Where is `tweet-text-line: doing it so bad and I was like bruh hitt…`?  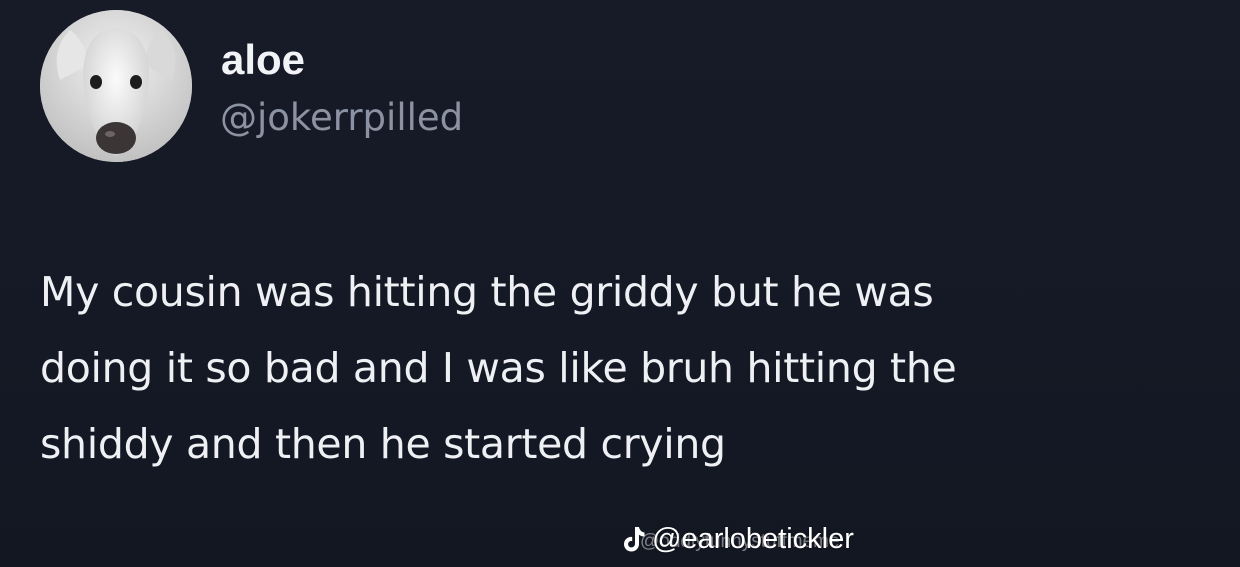 tweet-text-line: doing it so bad and I was like bruh hitt… is located at coordinates (498, 368).